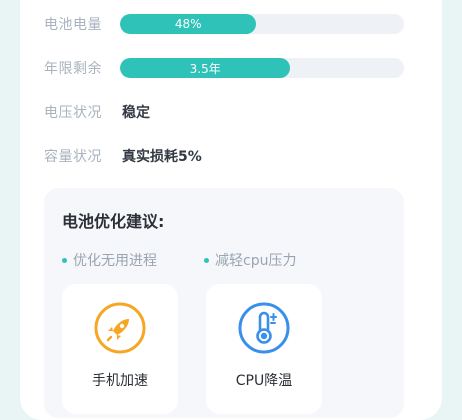 The width and height of the screenshot is (462, 420). I want to click on capacity-value: 真实损耗5%, so click(162, 157).